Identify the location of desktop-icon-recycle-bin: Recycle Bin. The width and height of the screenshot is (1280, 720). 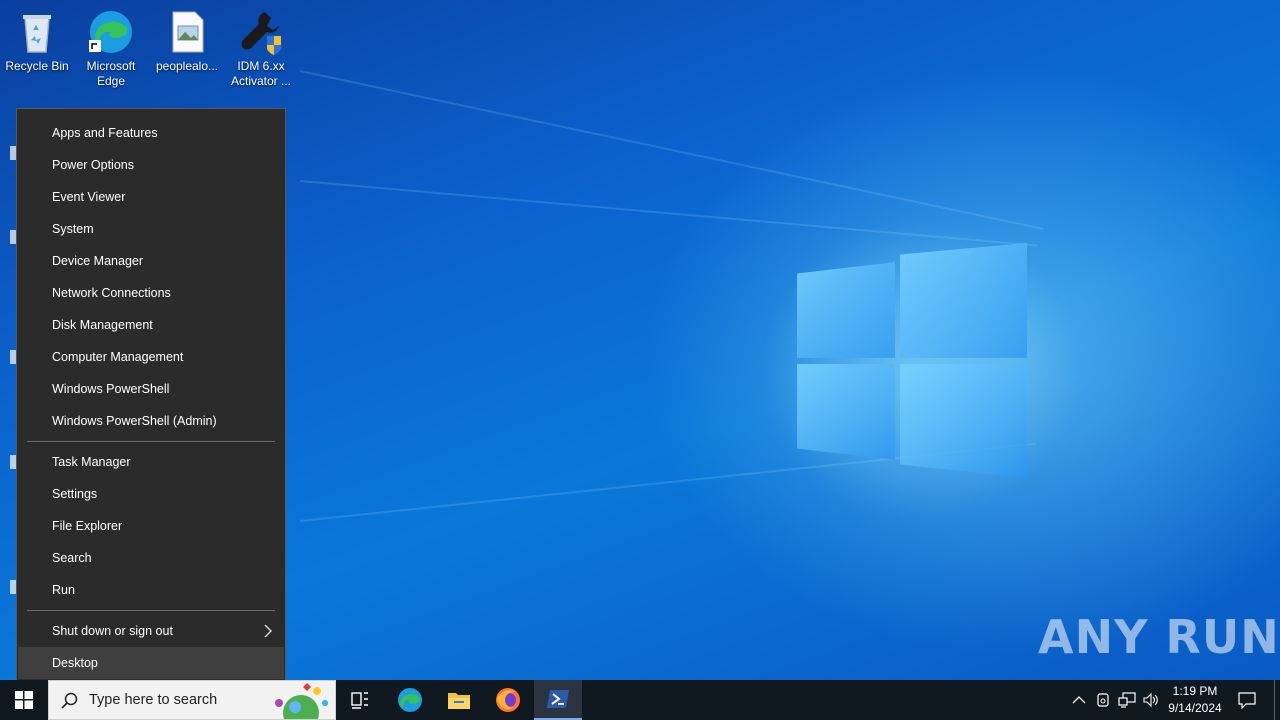
(37, 40).